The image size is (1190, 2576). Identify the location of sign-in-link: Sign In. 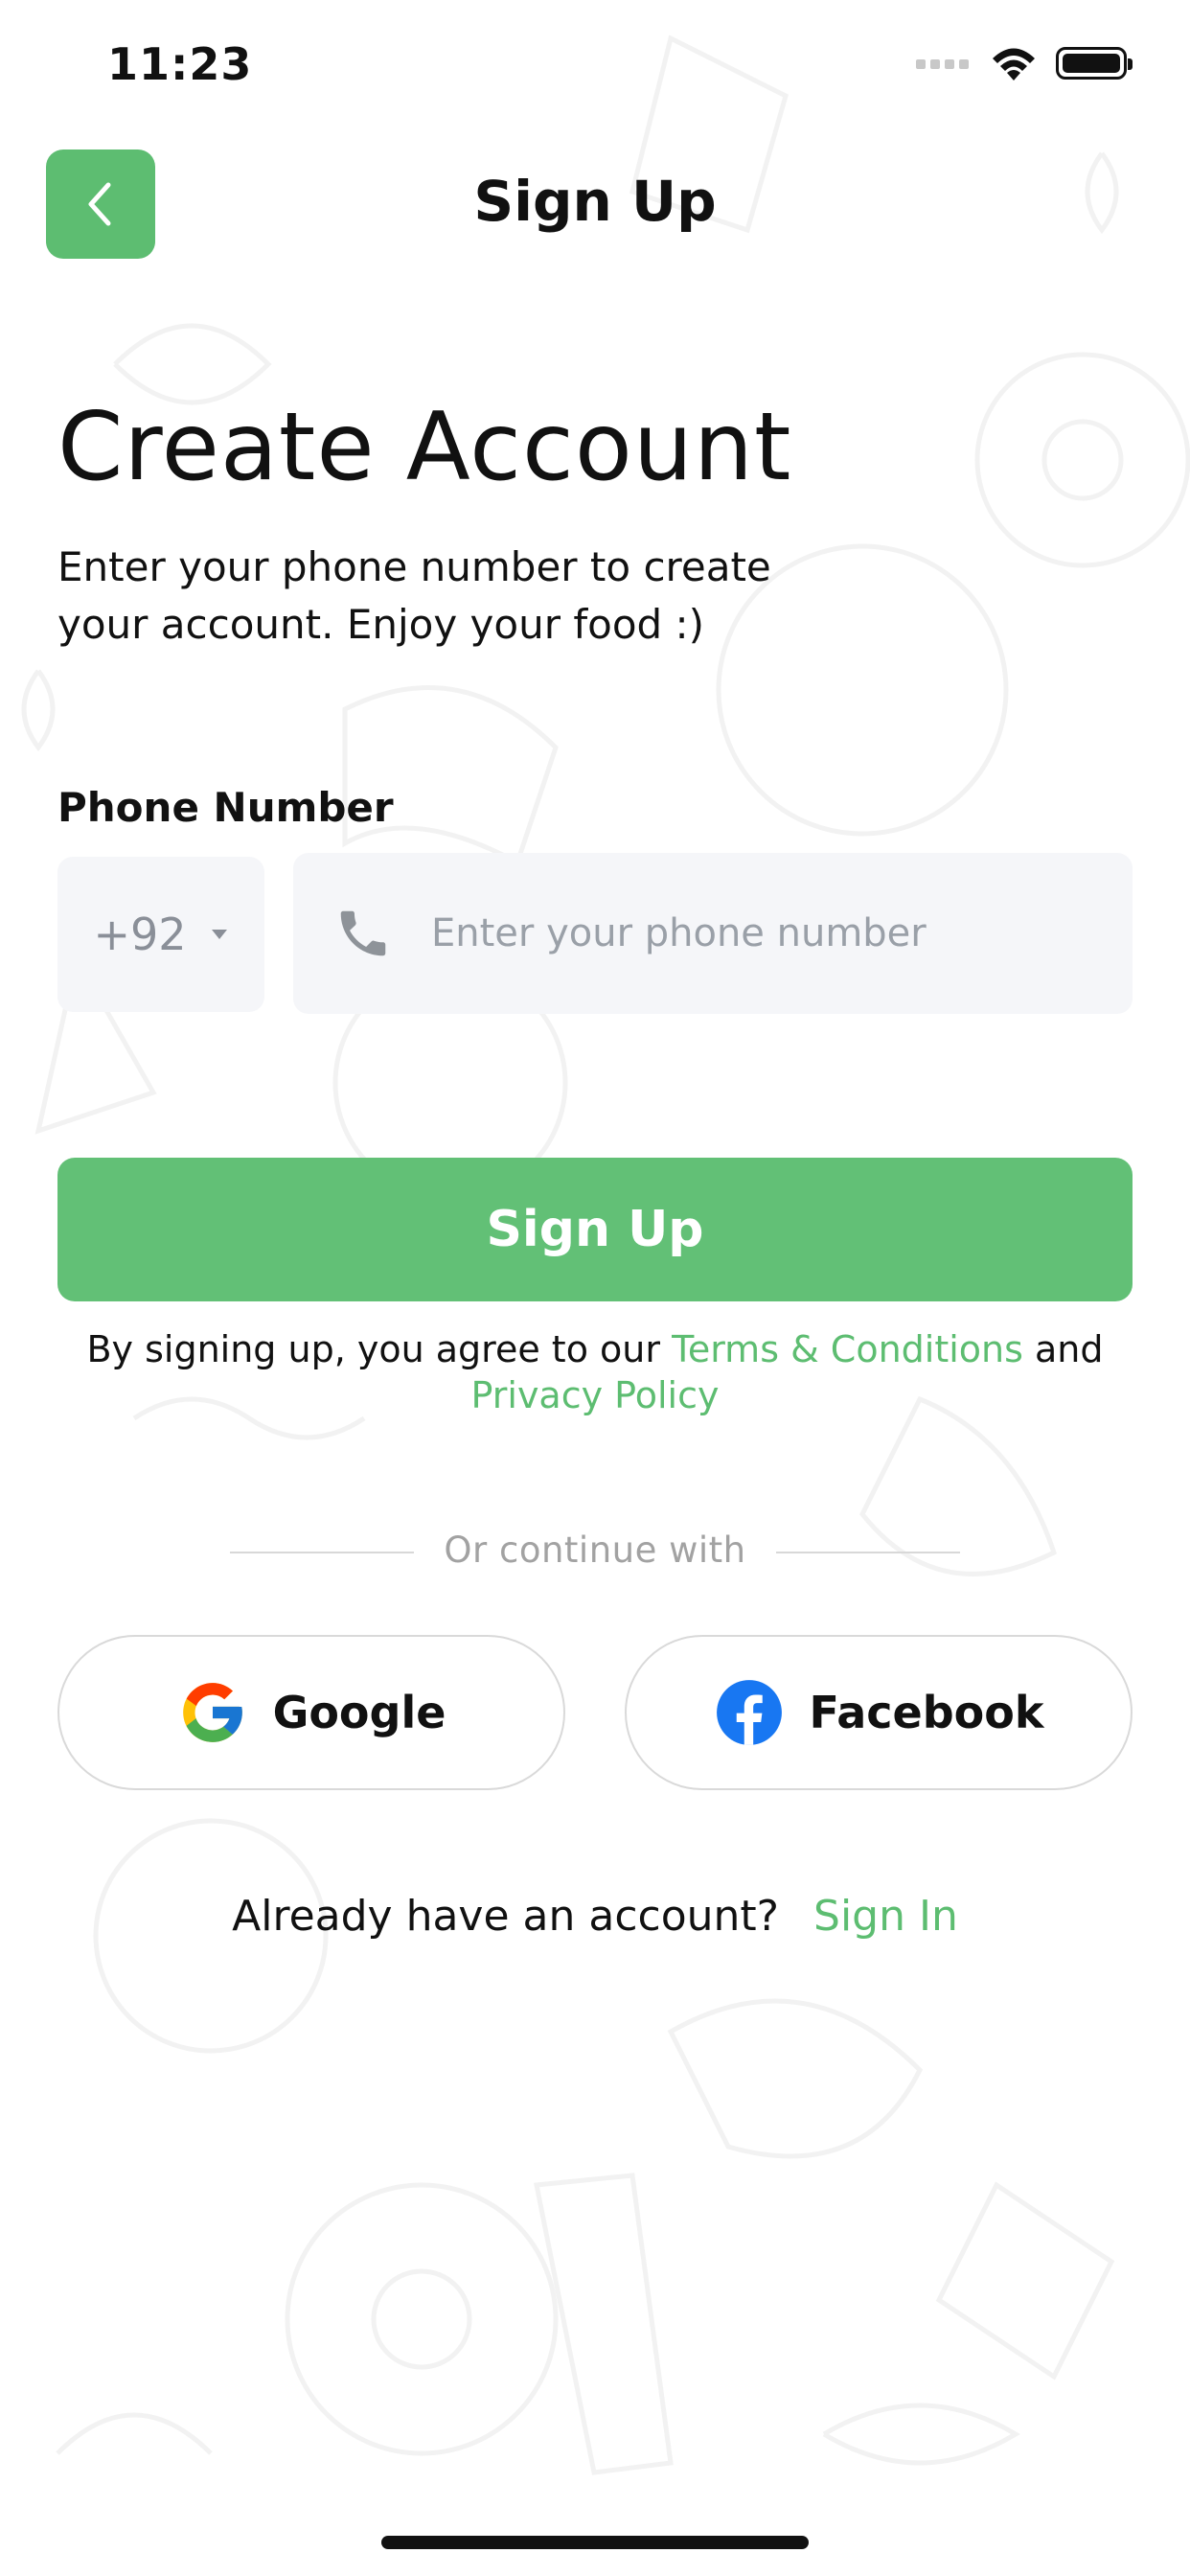
(886, 1916).